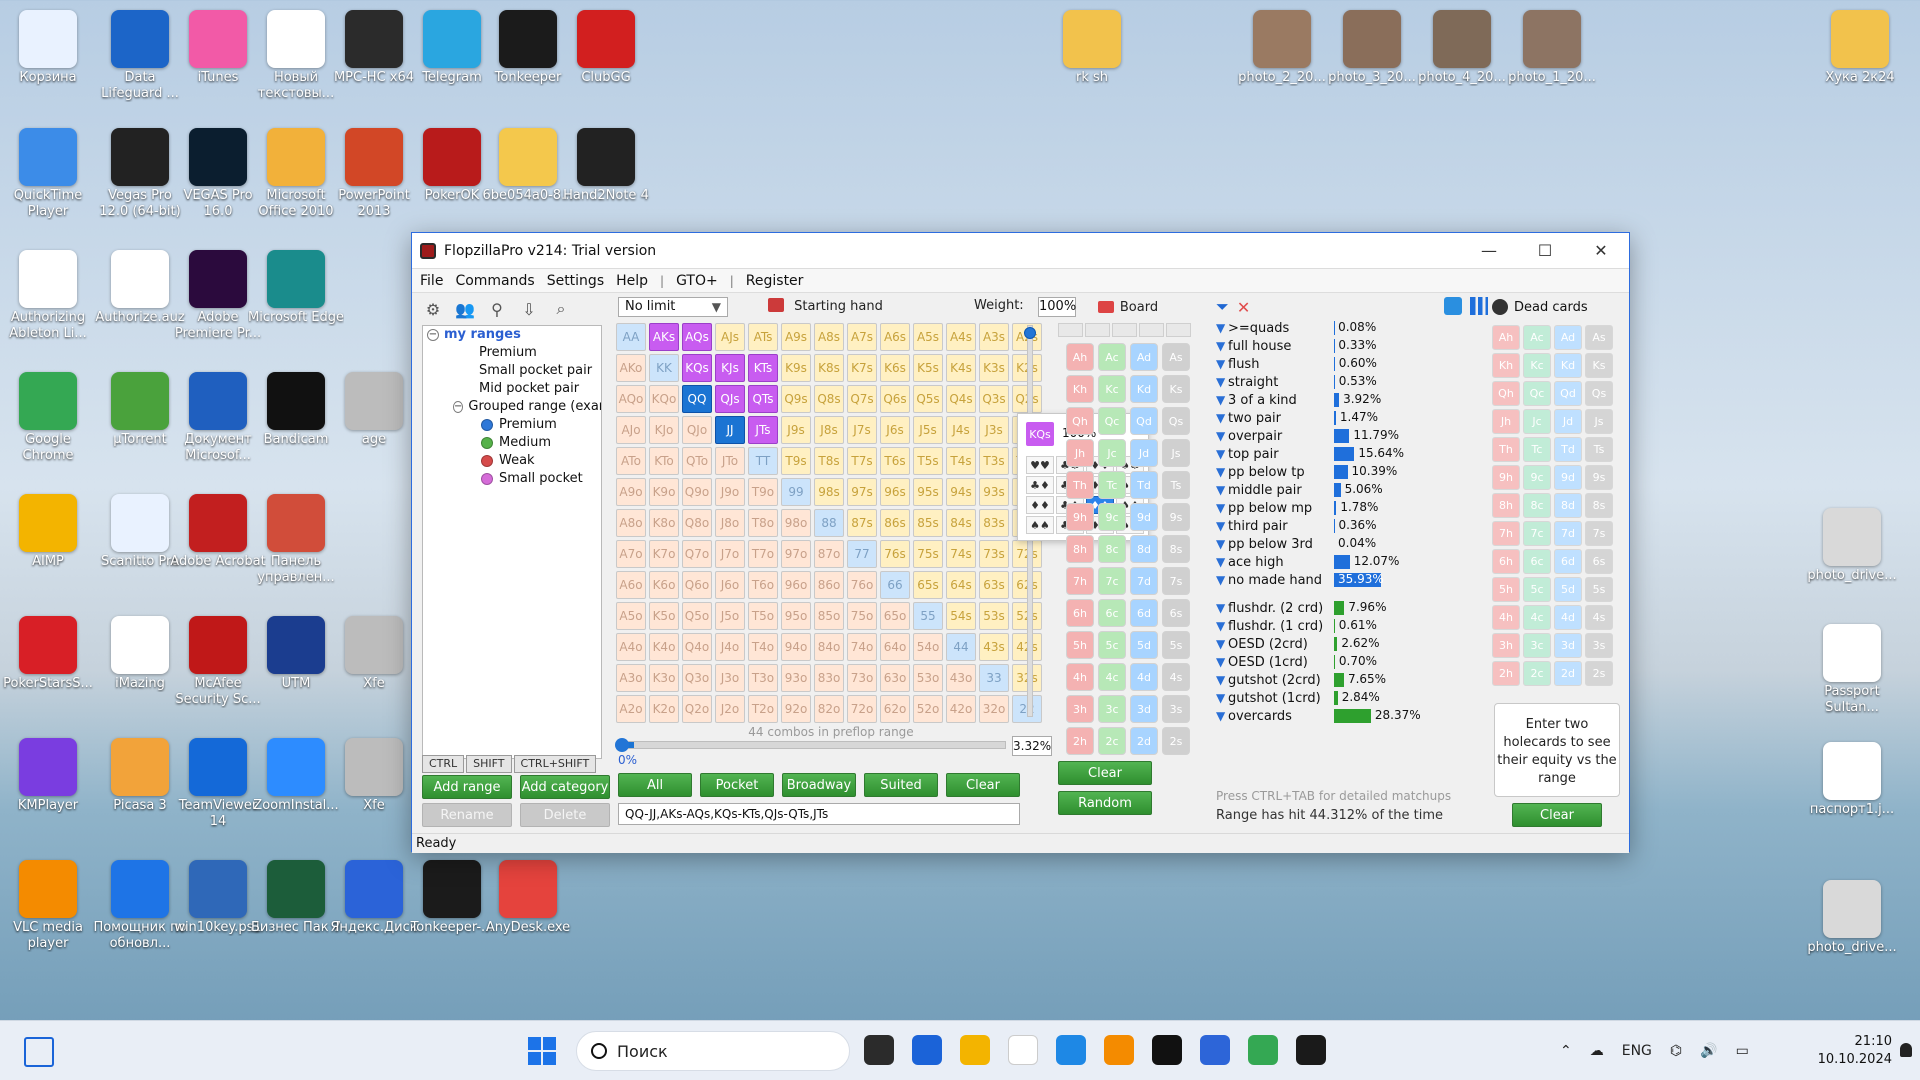 The width and height of the screenshot is (1920, 1080). Describe the element at coordinates (1506, 393) in the screenshot. I see `dead-card: Qh` at that location.